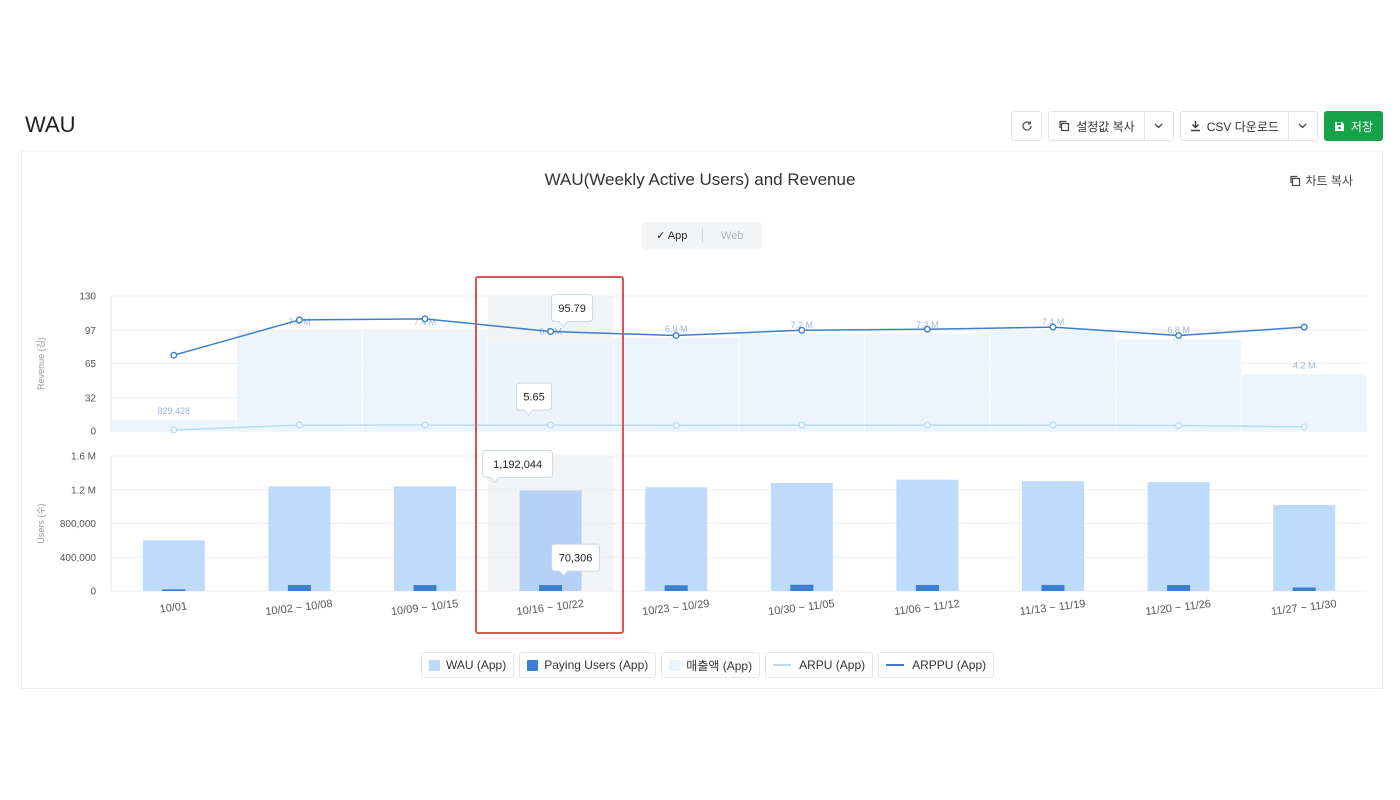 The width and height of the screenshot is (1400, 800). Describe the element at coordinates (1304, 365) in the screenshot. I see `revenue-label: 4.2 M` at that location.